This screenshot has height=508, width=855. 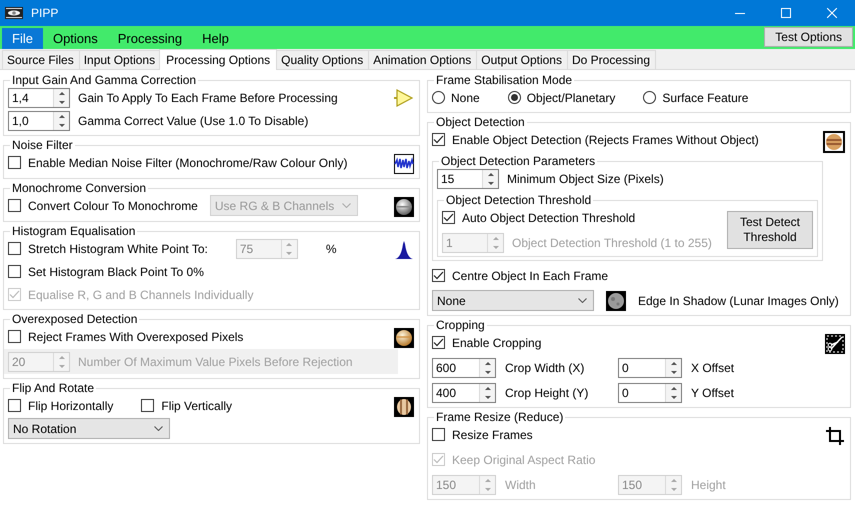 What do you see at coordinates (480, 122) in the screenshot?
I see `group-title: Object Detection` at bounding box center [480, 122].